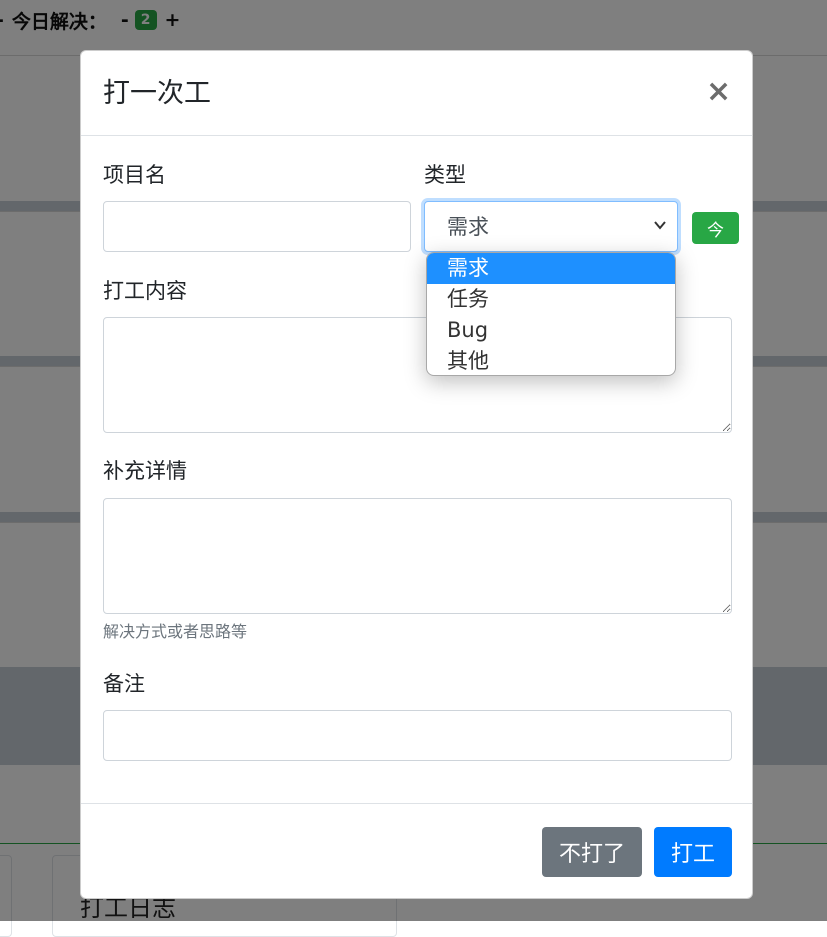 This screenshot has width=827, height=937. What do you see at coordinates (715, 228) in the screenshot?
I see `today-button: 今` at bounding box center [715, 228].